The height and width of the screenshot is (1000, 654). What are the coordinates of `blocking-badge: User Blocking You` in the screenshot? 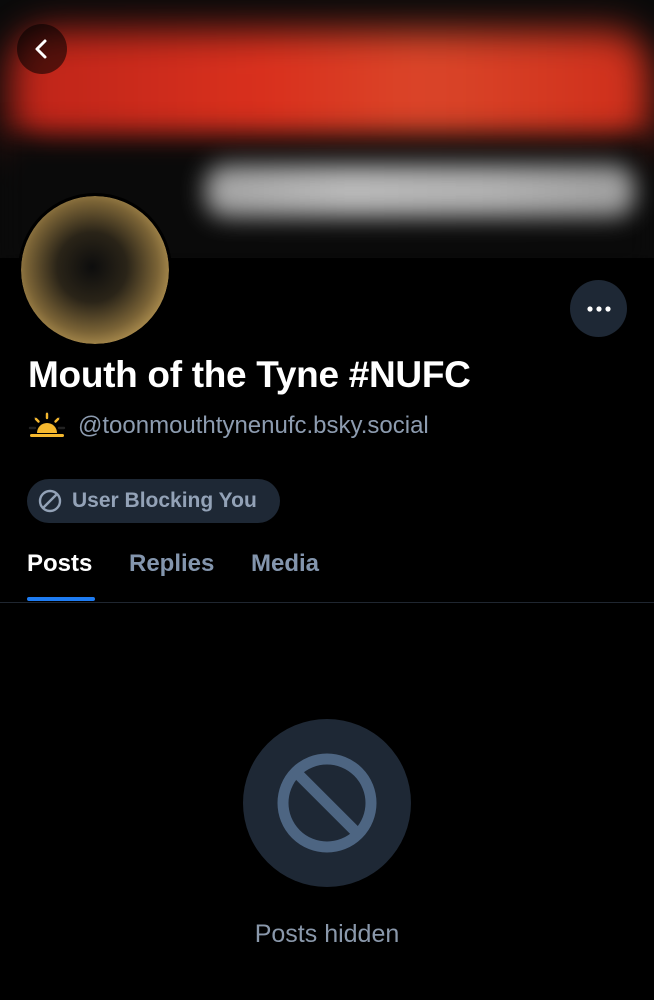 It's located at (153, 501).